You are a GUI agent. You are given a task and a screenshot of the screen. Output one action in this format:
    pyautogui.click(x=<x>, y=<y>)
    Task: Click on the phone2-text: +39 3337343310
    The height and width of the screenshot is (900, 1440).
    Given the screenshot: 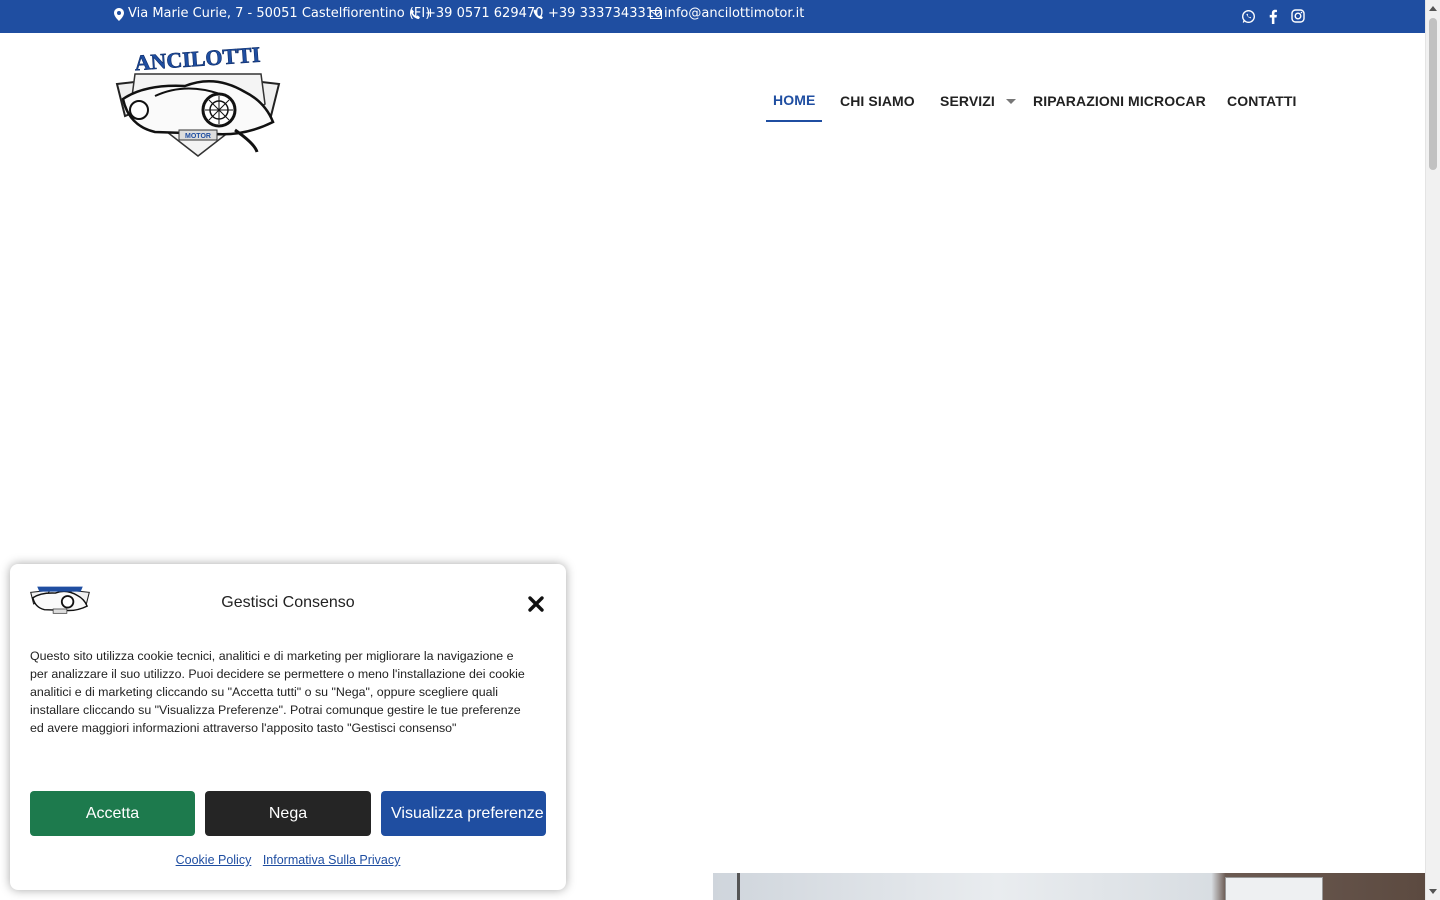 What is the action you would take?
    pyautogui.click(x=605, y=14)
    